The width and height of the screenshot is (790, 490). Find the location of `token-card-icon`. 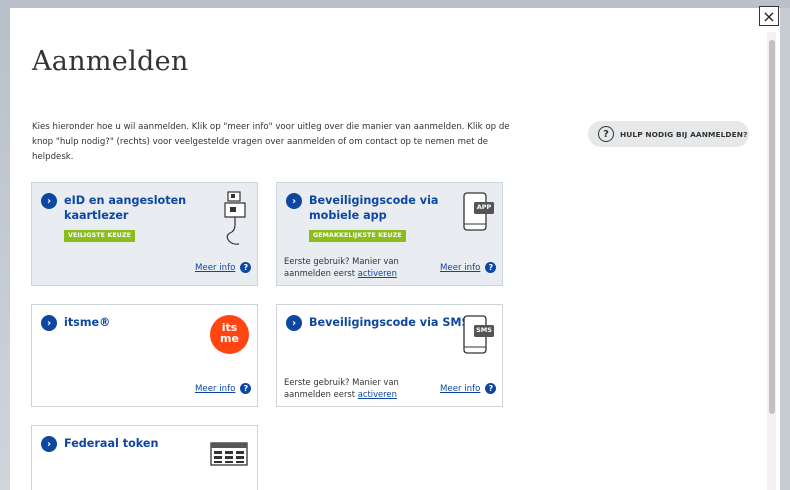

token-card-icon is located at coordinates (229, 456).